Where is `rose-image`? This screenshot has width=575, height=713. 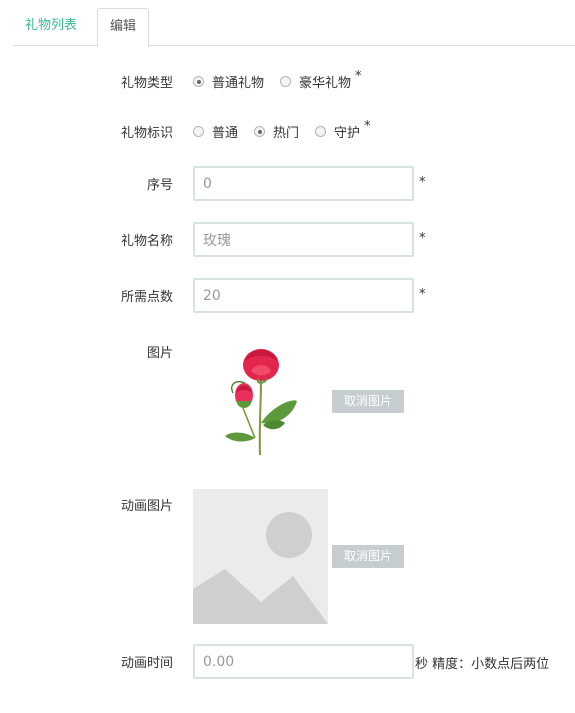
rose-image is located at coordinates (261, 402).